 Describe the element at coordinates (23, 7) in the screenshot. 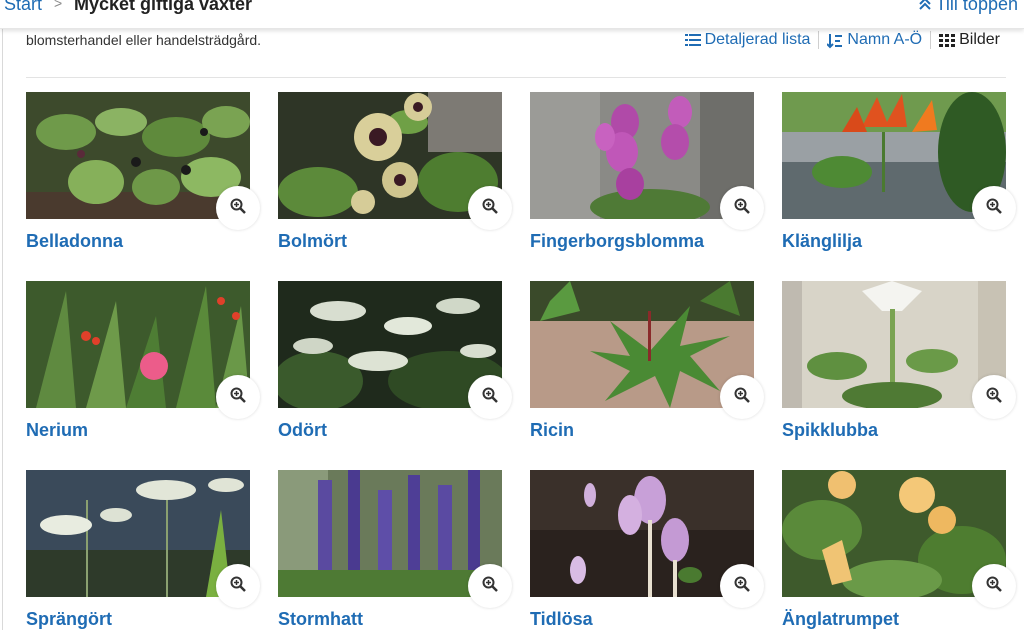

I see `breadcrumb-start-link: Start` at that location.